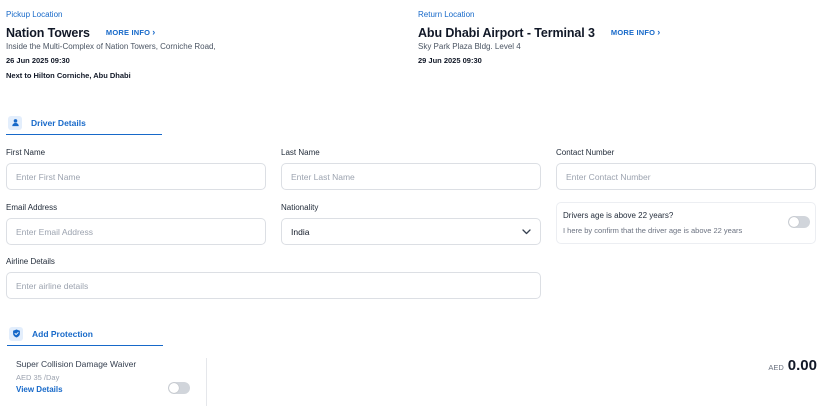  Describe the element at coordinates (34, 14) in the screenshot. I see `pickup-label: Pickup Location` at that location.